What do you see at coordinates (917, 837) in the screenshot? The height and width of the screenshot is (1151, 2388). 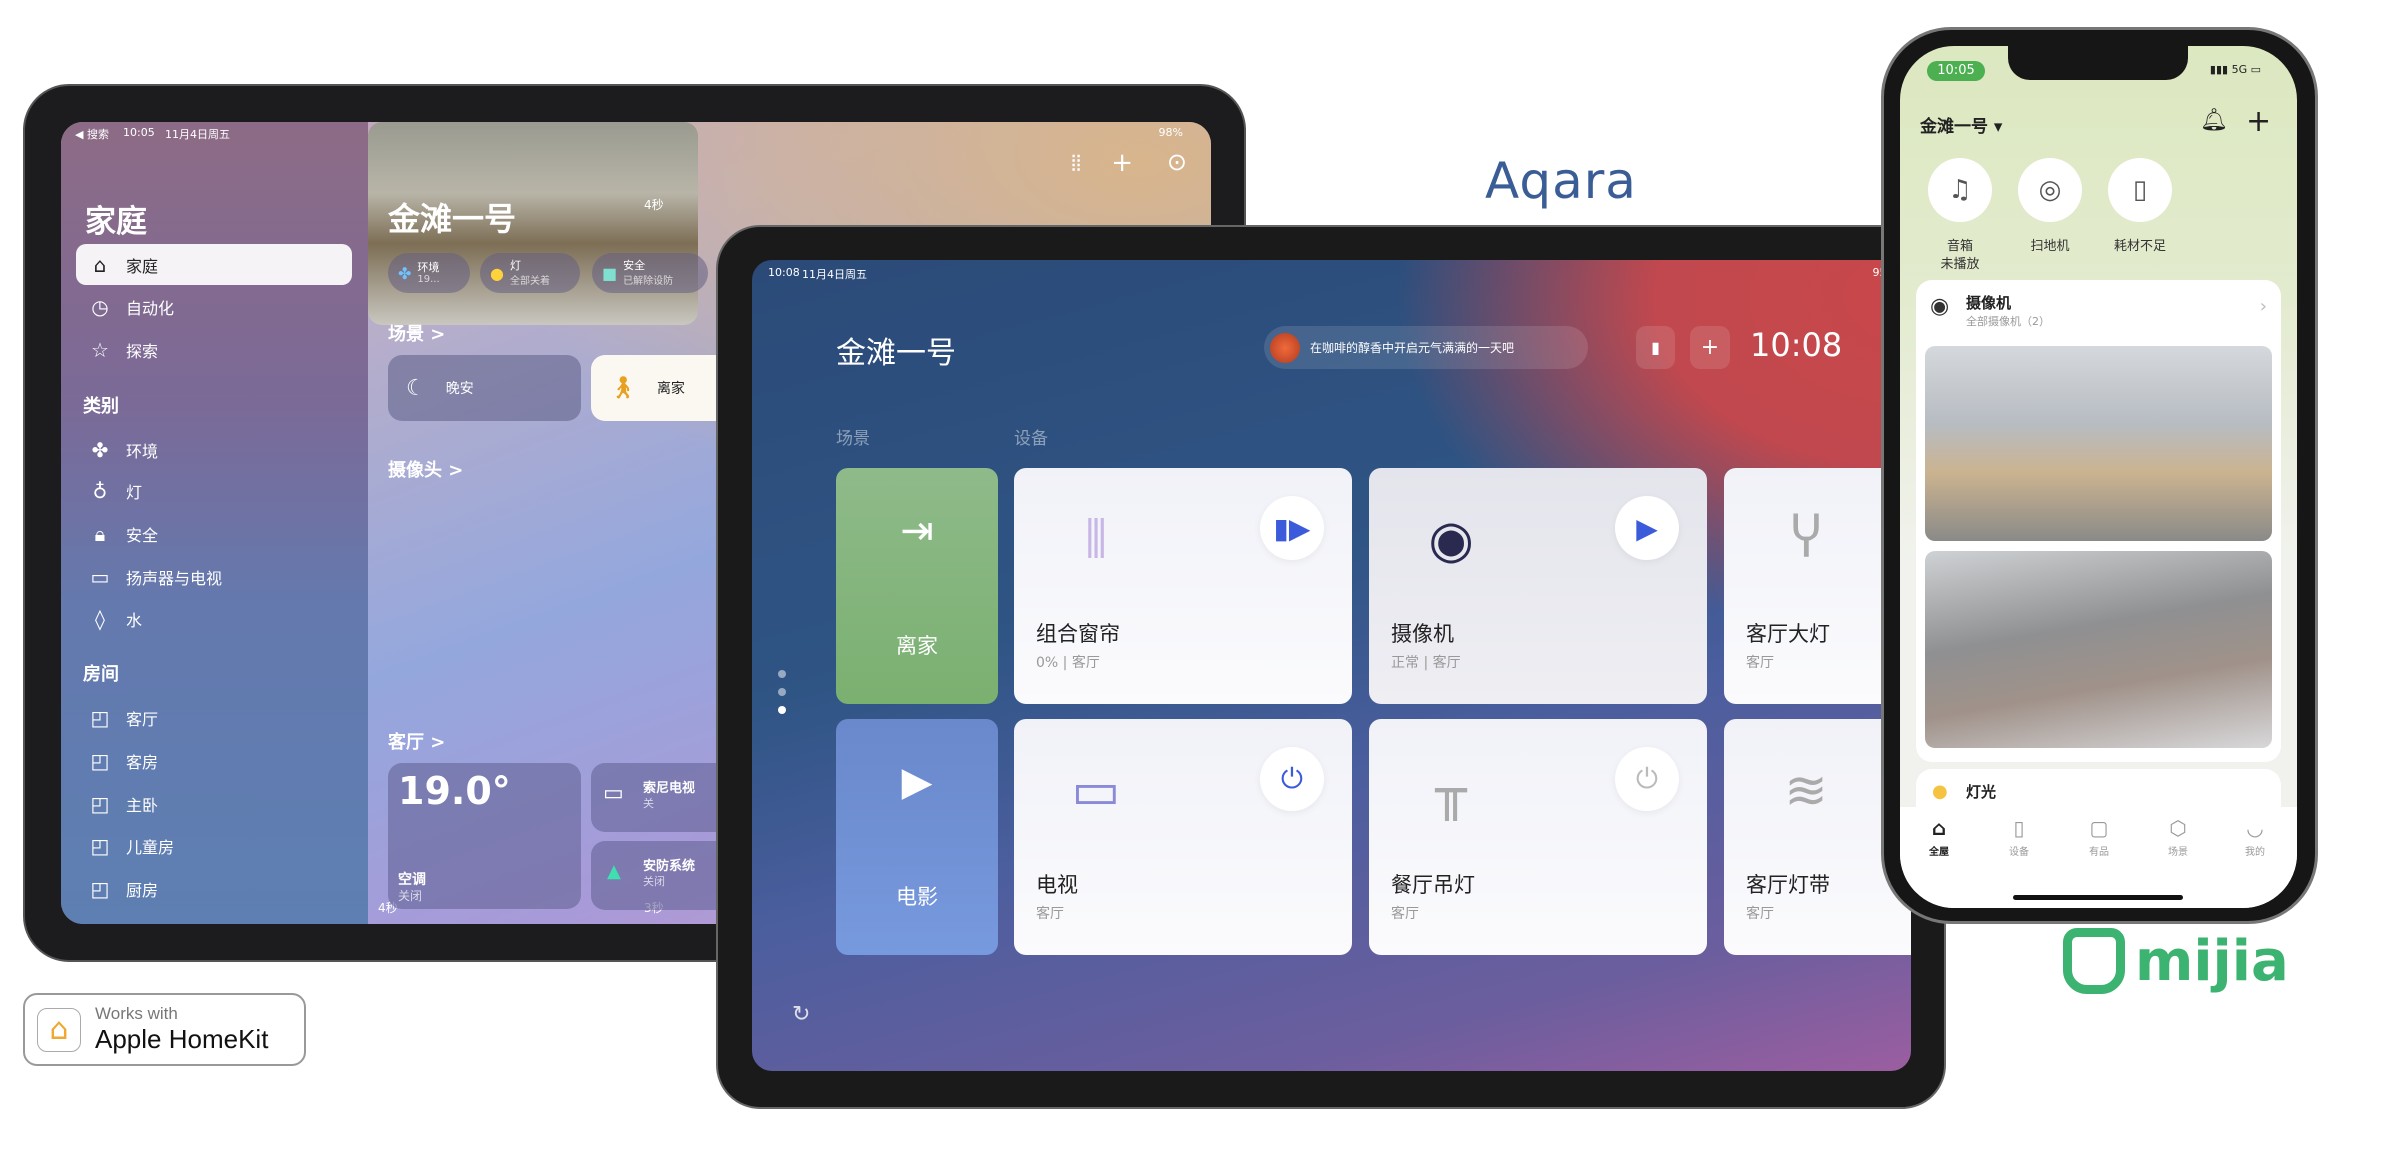 I see `scene-movie: ▶ 电影` at bounding box center [917, 837].